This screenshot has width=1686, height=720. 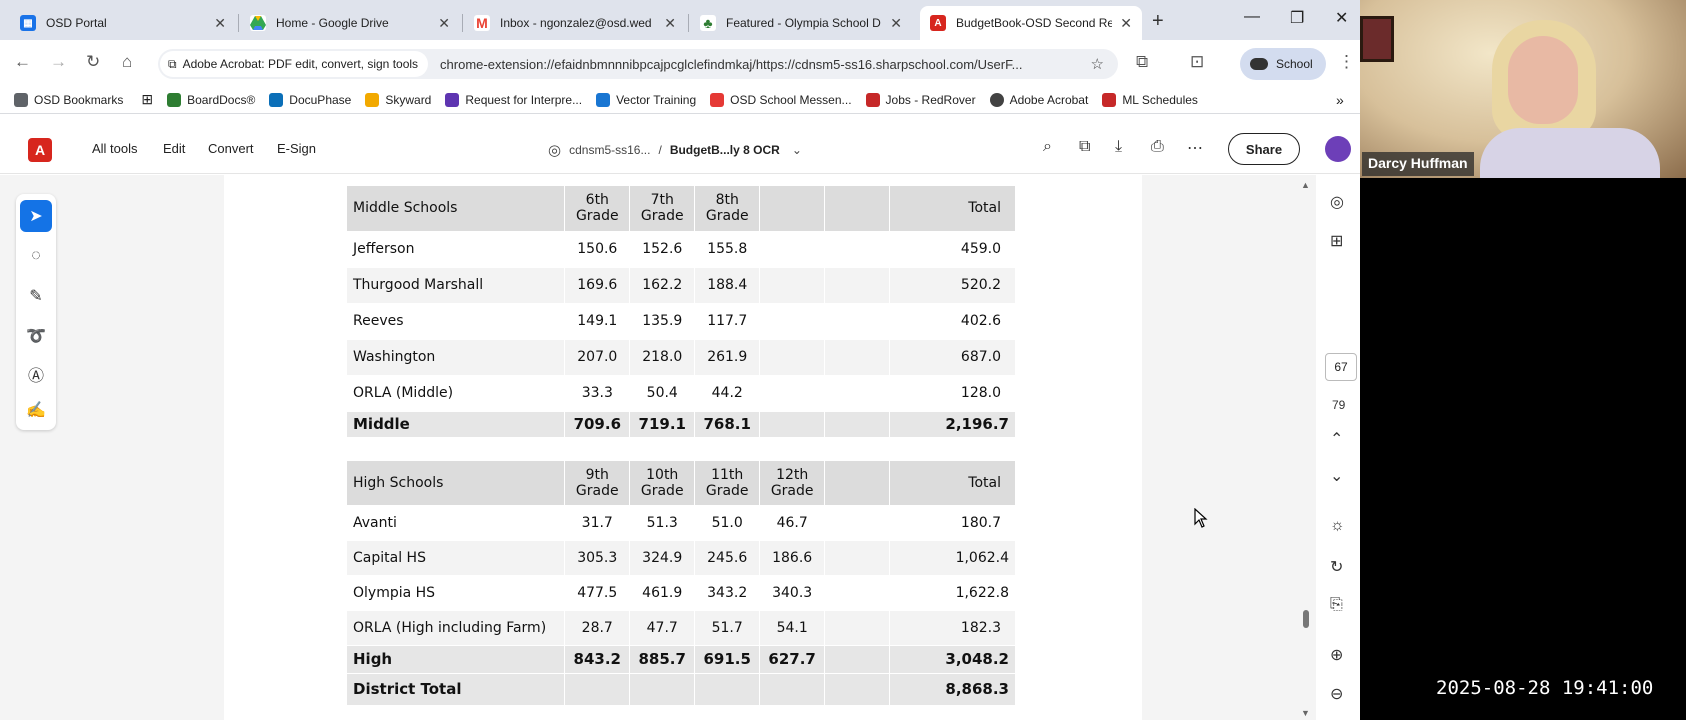 I want to click on bookmark-osd: OSD Bookmarks, so click(x=68, y=99).